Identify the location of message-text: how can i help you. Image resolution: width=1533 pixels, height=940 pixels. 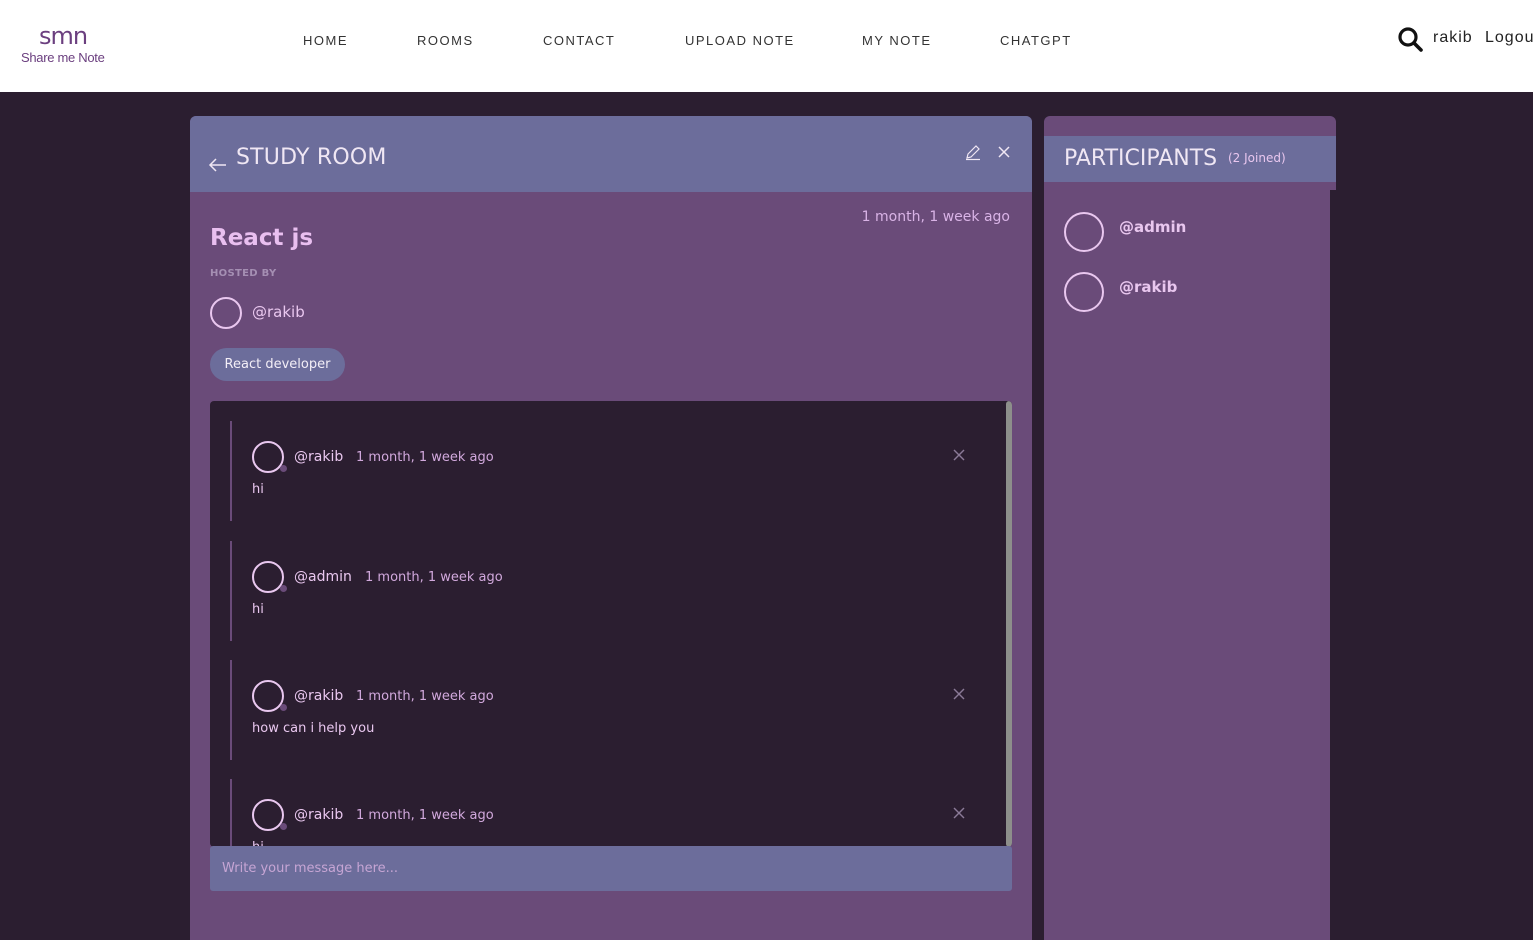
(313, 728).